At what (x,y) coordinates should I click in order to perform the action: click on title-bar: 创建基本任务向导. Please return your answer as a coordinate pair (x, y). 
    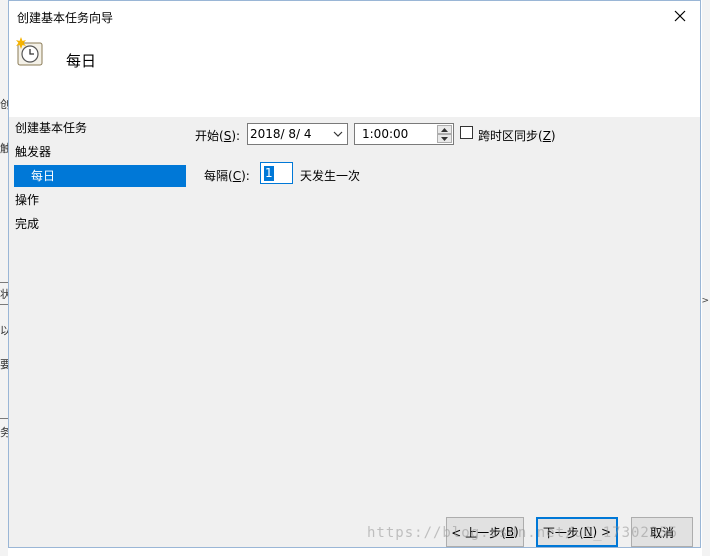
    Looking at the image, I should click on (354, 16).